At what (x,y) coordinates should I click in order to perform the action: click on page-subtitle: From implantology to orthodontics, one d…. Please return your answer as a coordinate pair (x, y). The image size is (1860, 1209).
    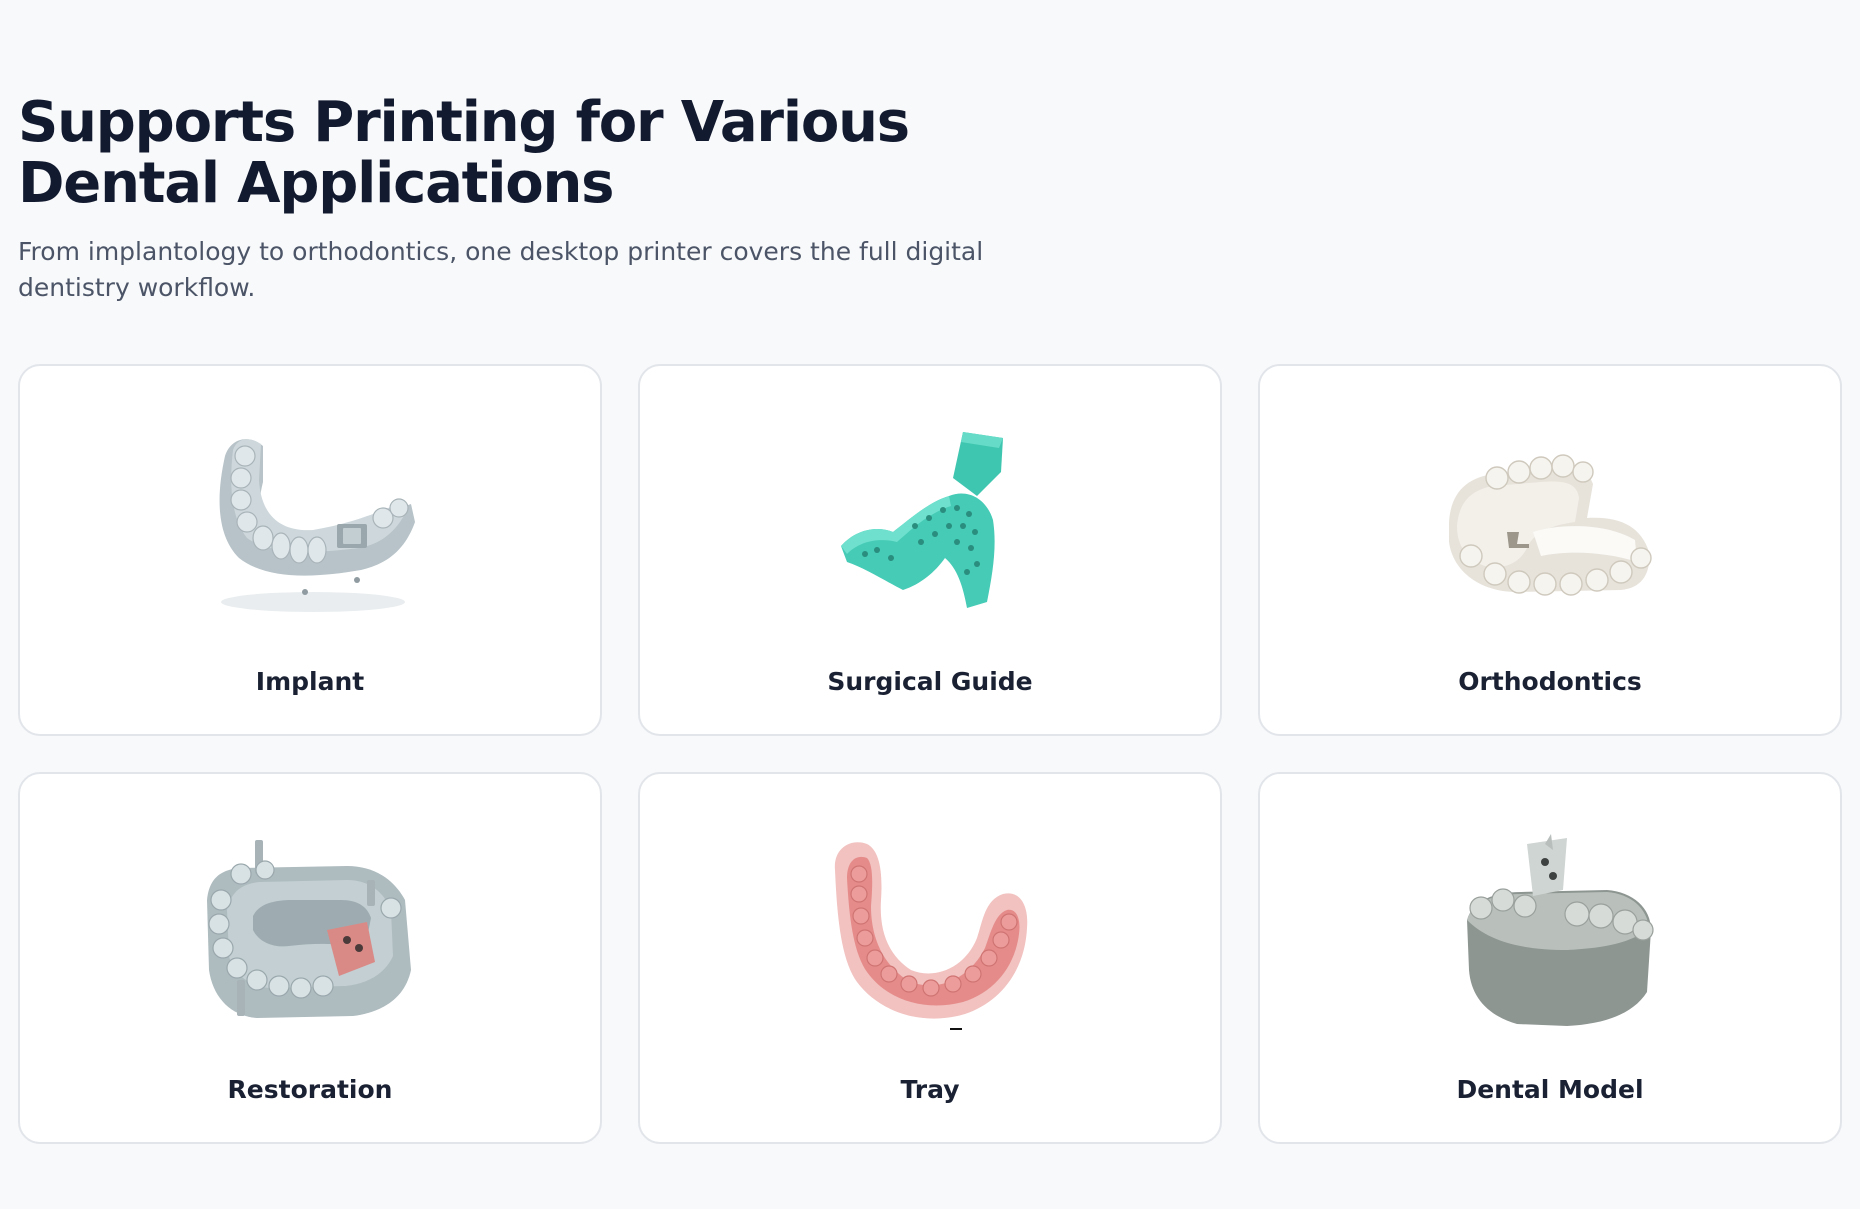
    Looking at the image, I should click on (501, 269).